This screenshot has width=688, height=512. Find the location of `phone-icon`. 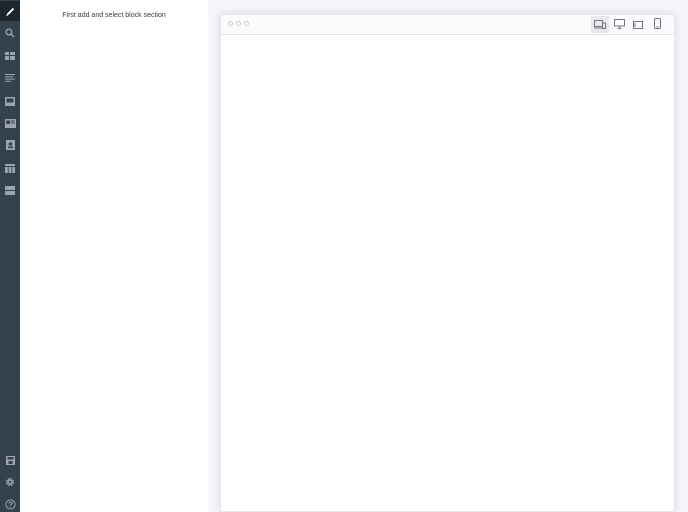

phone-icon is located at coordinates (657, 25).